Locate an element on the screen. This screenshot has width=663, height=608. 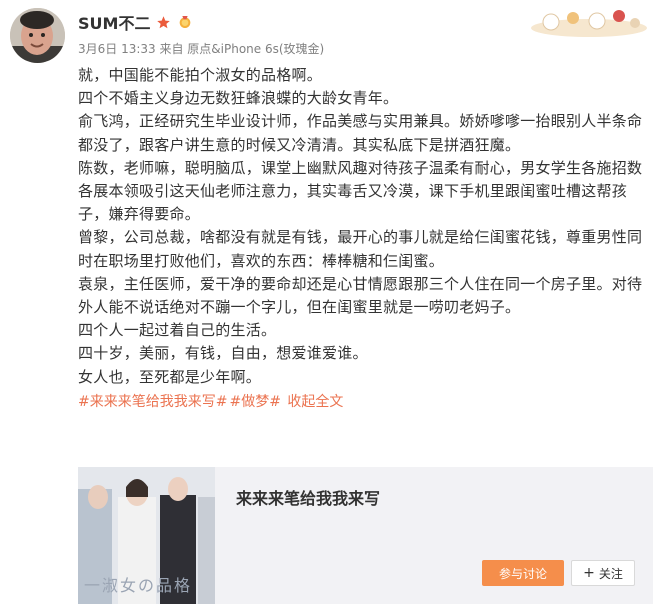
topic-card-title: 来来来笔给我我来写 is located at coordinates (308, 497).